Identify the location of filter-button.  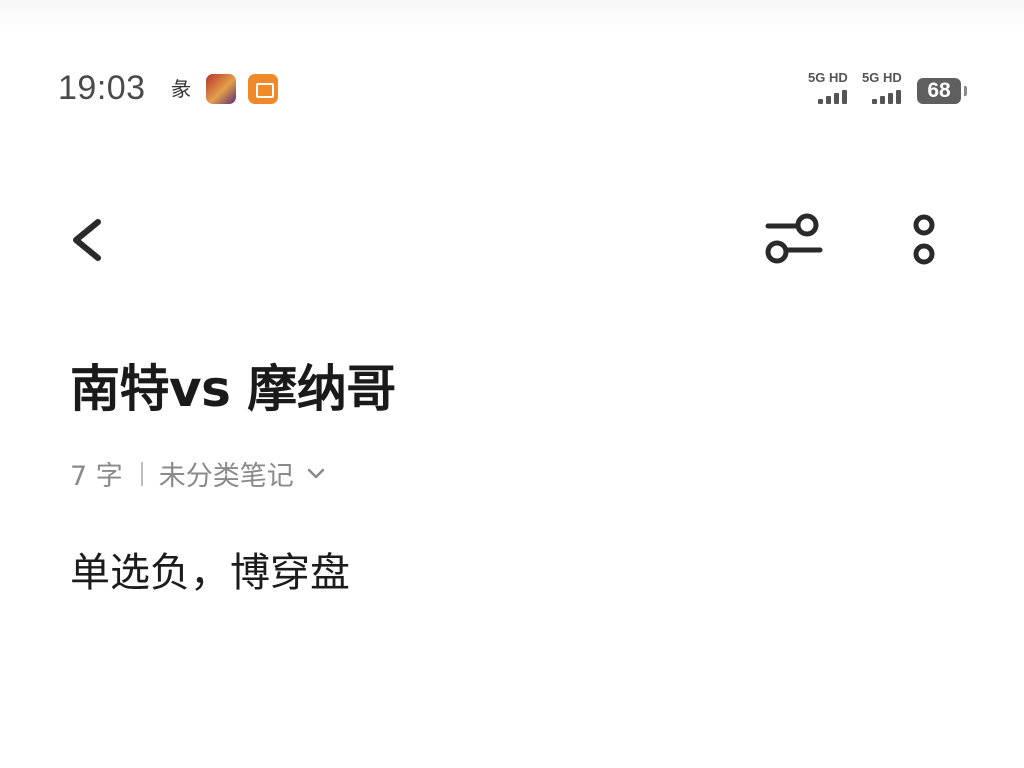
(795, 239).